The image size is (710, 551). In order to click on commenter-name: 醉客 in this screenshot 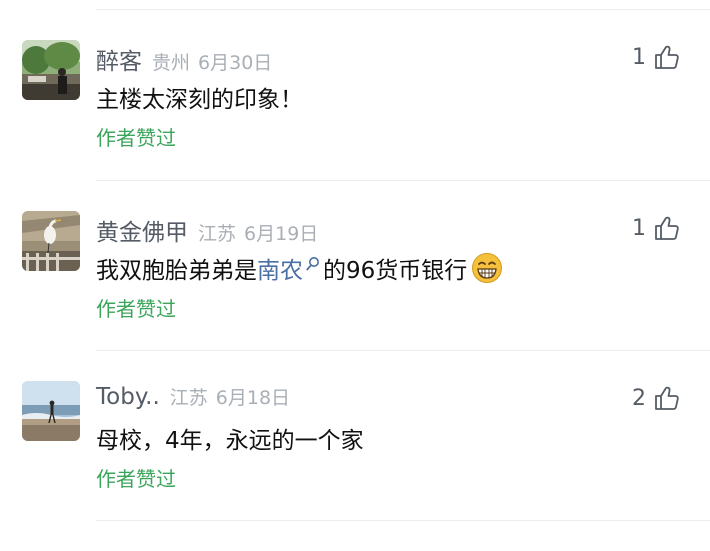, I will do `click(119, 59)`.